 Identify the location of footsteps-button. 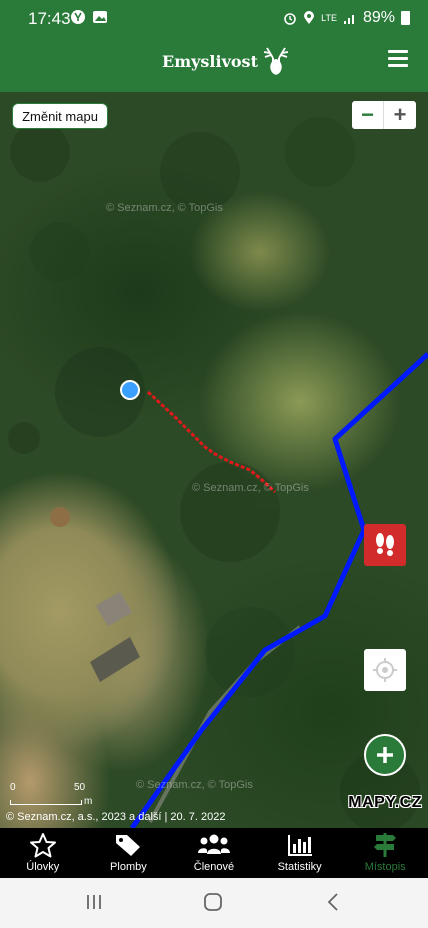
(385, 545).